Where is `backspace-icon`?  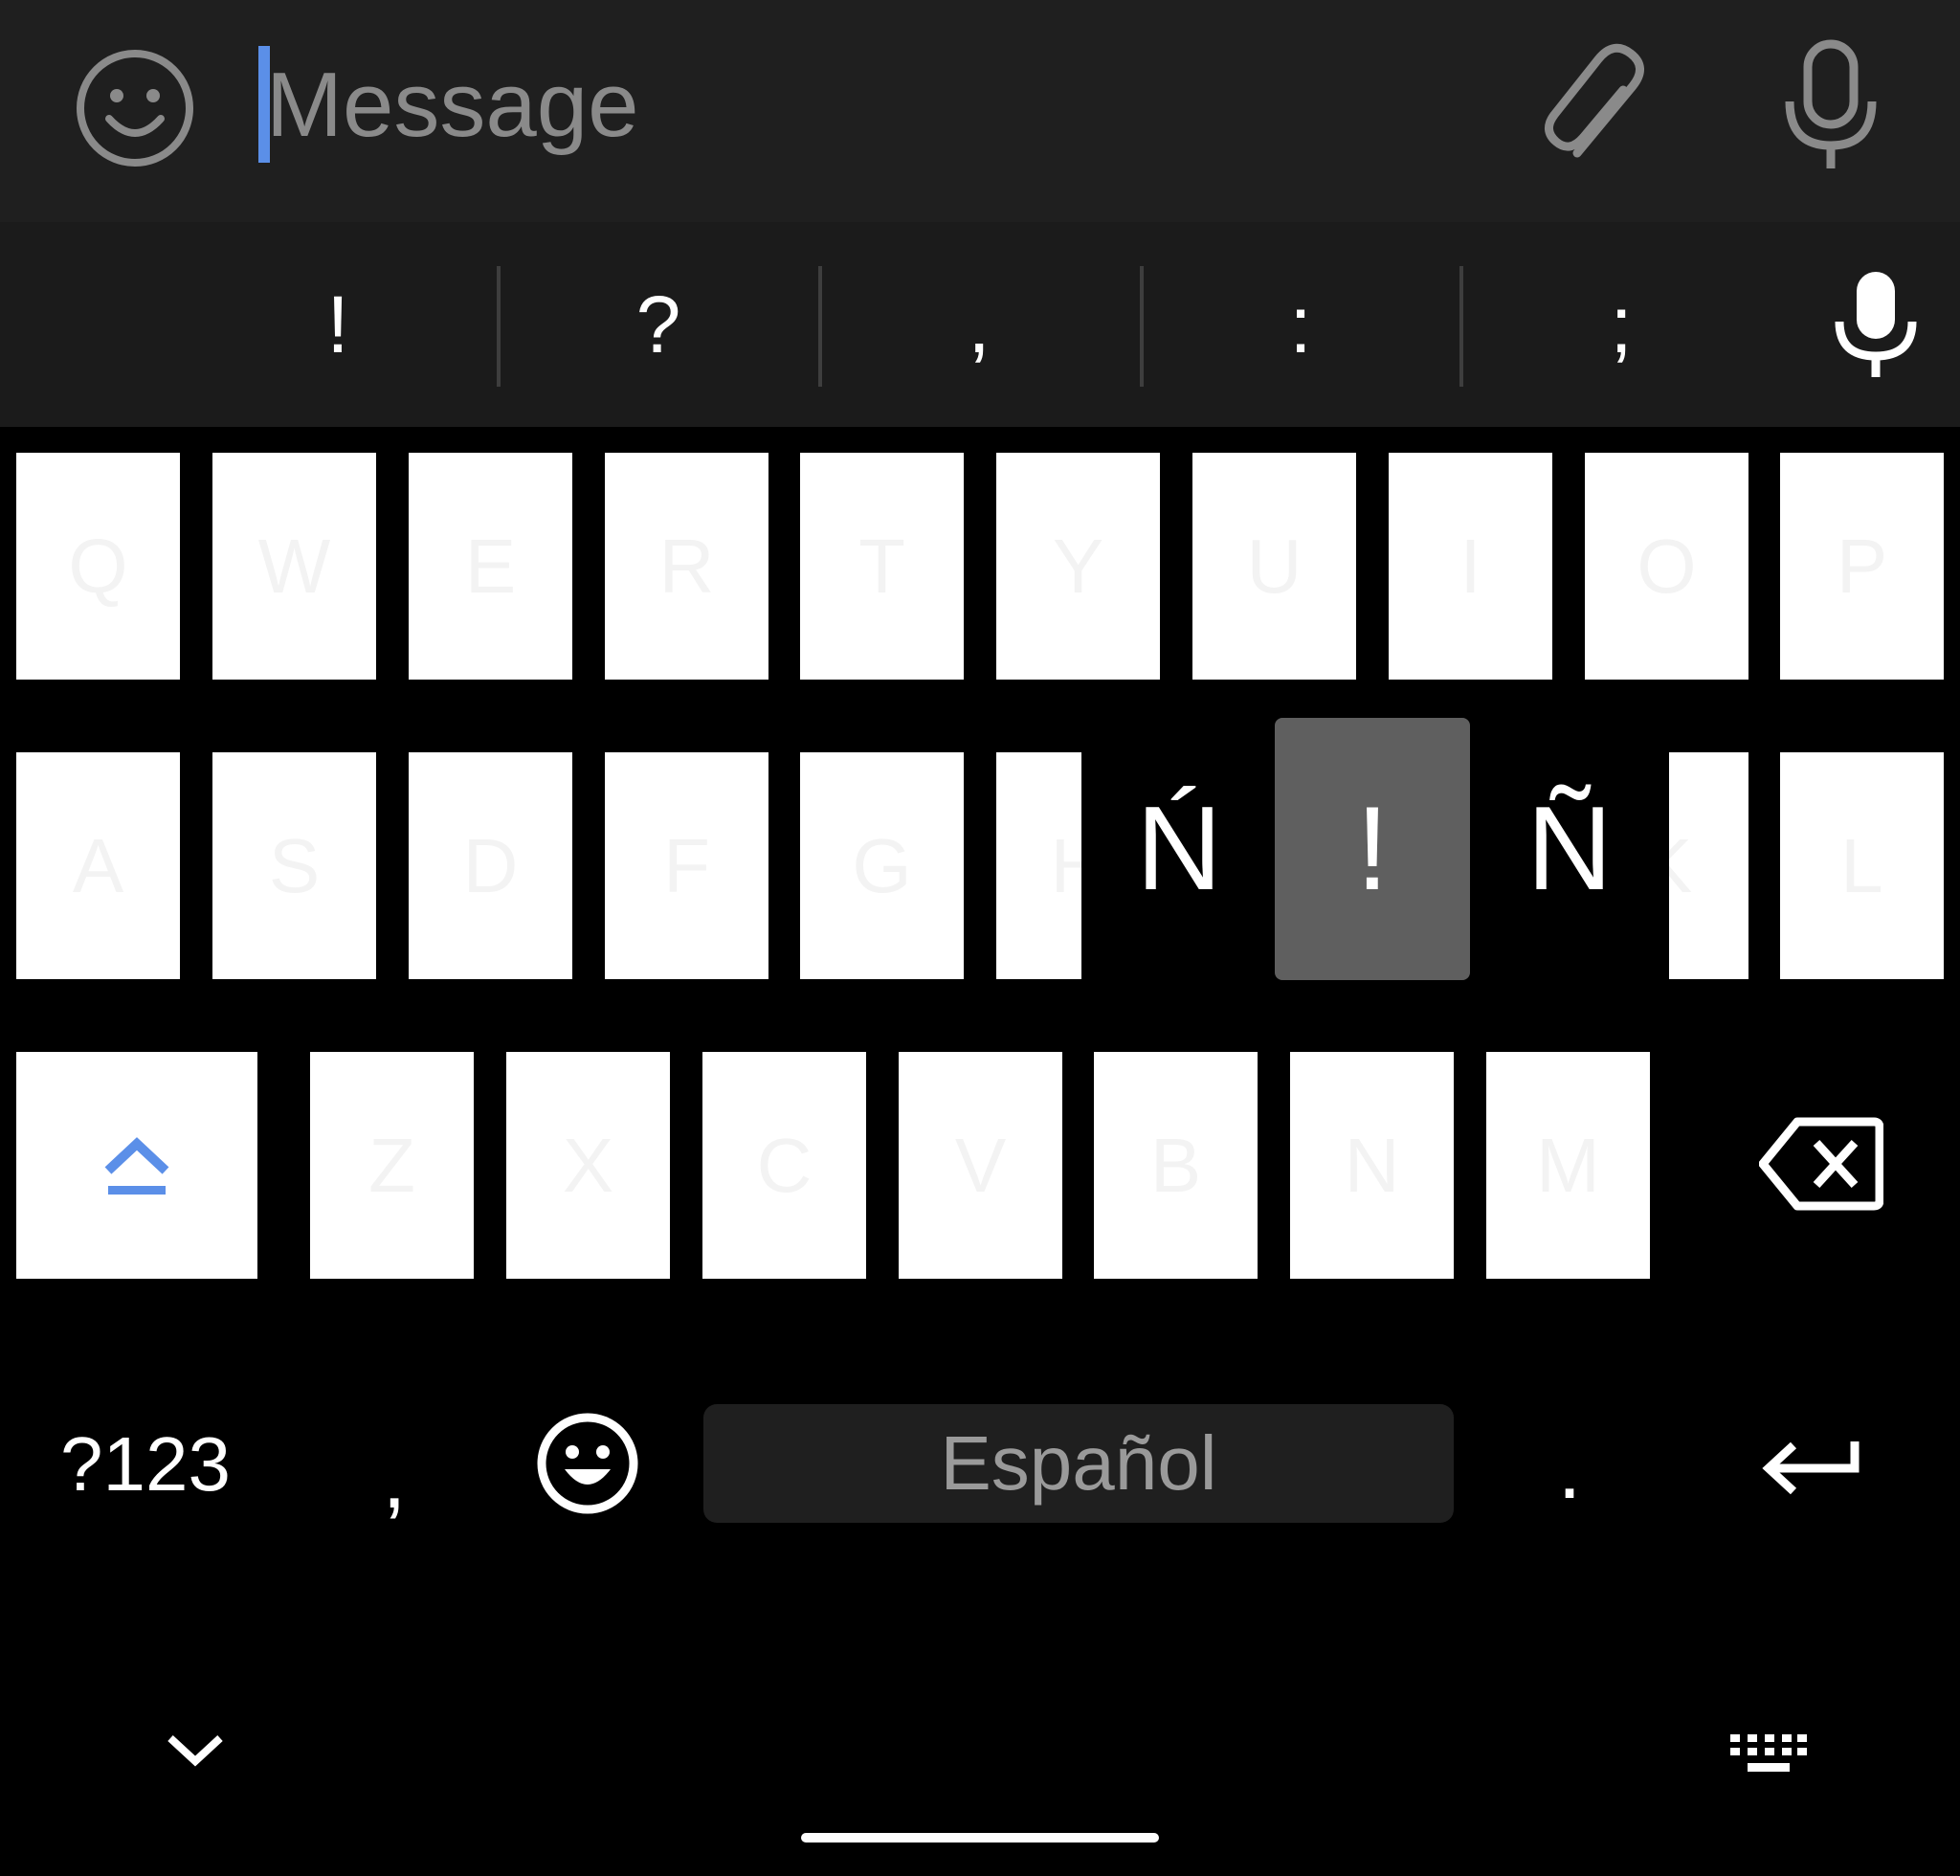
backspace-icon is located at coordinates (1821, 1164).